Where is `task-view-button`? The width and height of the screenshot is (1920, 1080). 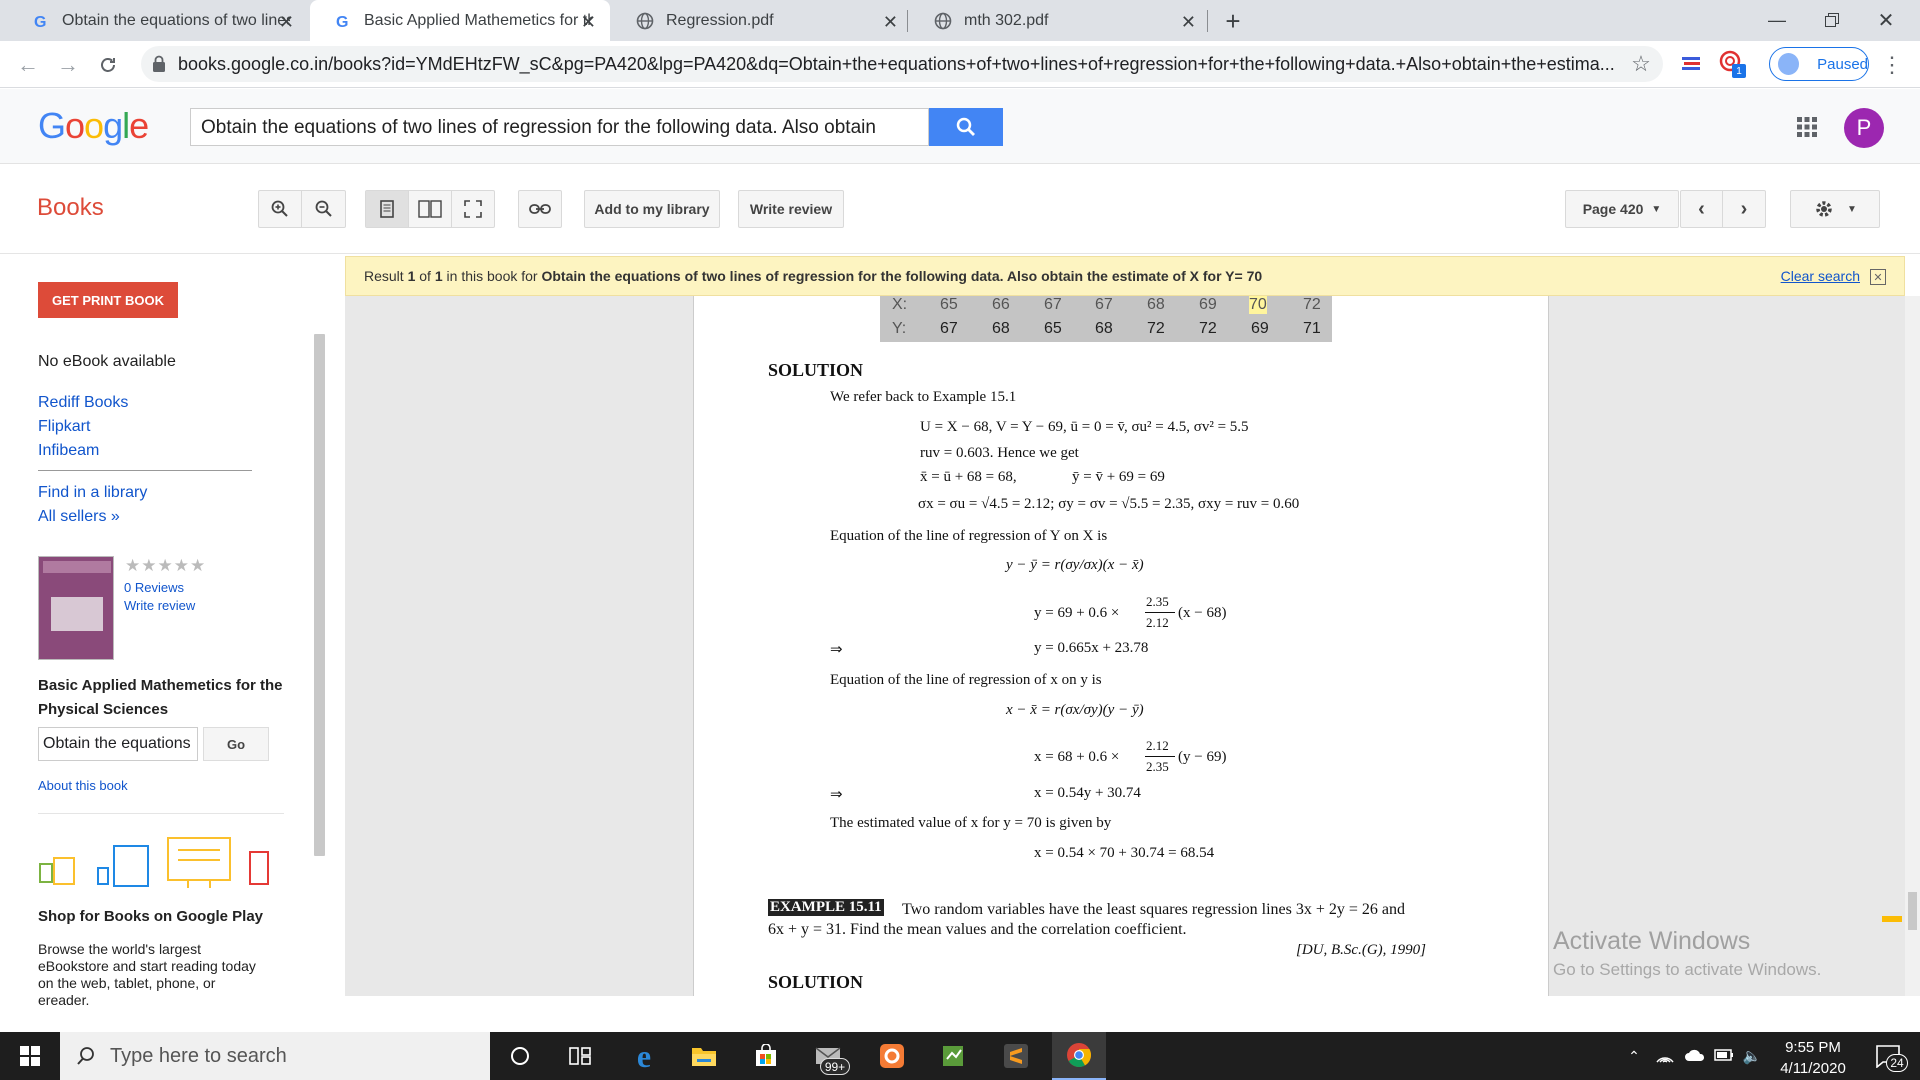 task-view-button is located at coordinates (580, 1056).